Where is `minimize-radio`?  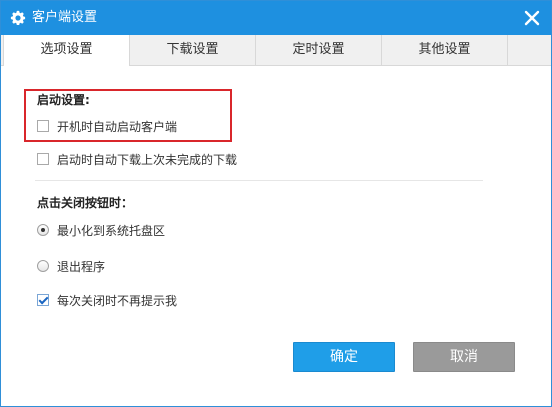 minimize-radio is located at coordinates (43, 230).